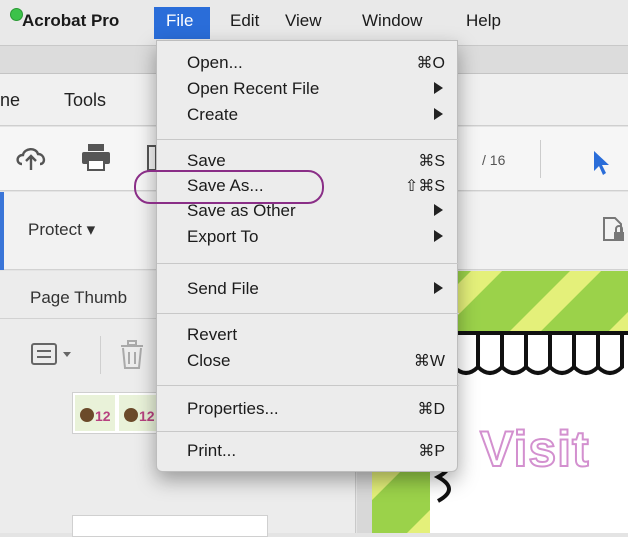  Describe the element at coordinates (613, 230) in the screenshot. I see `document-lock-icon` at that location.